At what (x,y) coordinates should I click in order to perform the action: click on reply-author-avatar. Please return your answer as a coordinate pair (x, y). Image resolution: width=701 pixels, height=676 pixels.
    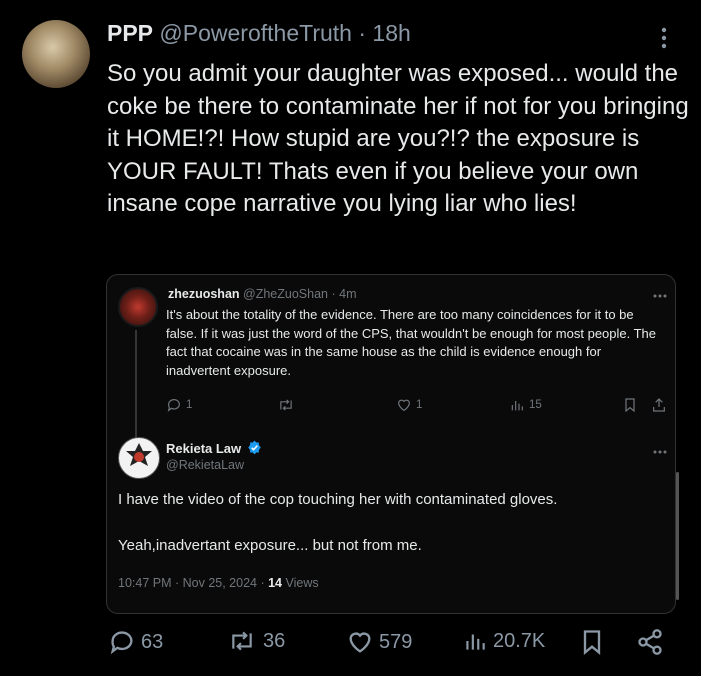
    Looking at the image, I should click on (139, 458).